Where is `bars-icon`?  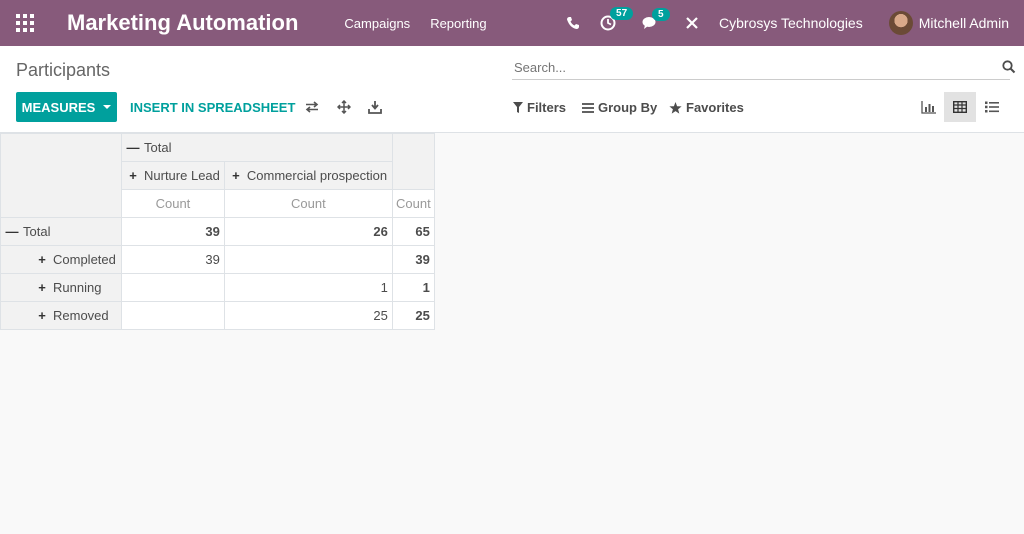 bars-icon is located at coordinates (588, 107).